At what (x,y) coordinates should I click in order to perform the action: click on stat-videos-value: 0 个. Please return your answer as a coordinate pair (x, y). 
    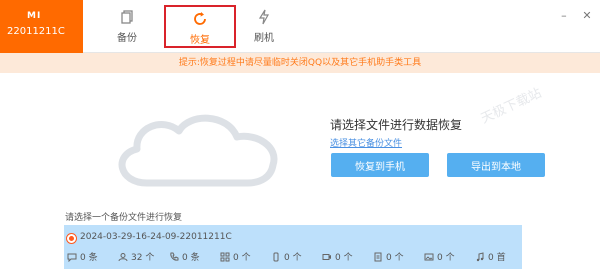
    Looking at the image, I should click on (344, 258).